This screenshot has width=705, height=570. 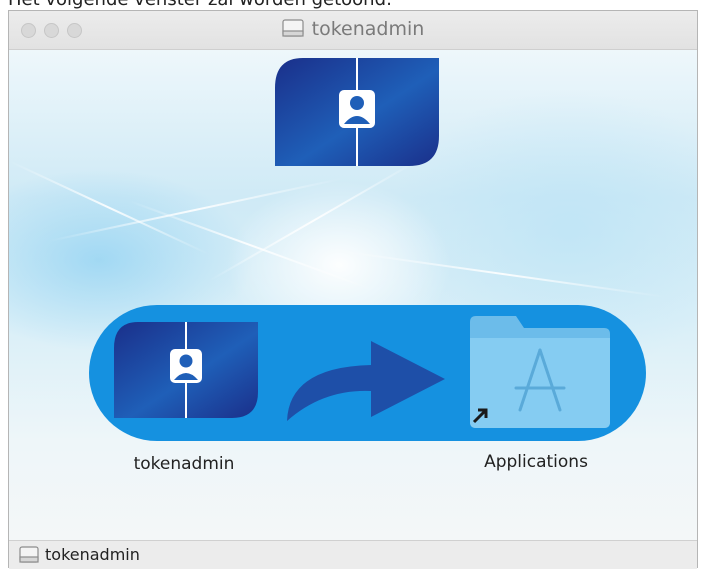 I want to click on arrow-icon, so click(x=366, y=381).